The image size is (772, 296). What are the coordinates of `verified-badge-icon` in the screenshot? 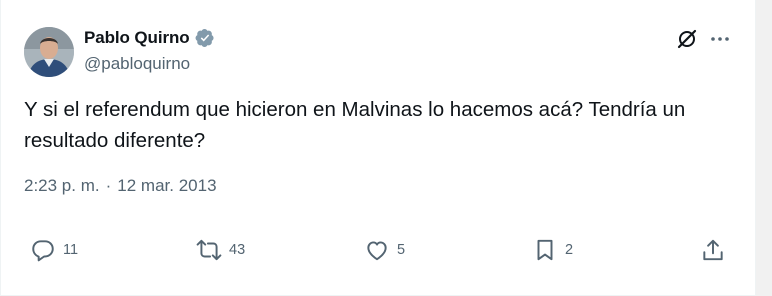 It's located at (205, 38).